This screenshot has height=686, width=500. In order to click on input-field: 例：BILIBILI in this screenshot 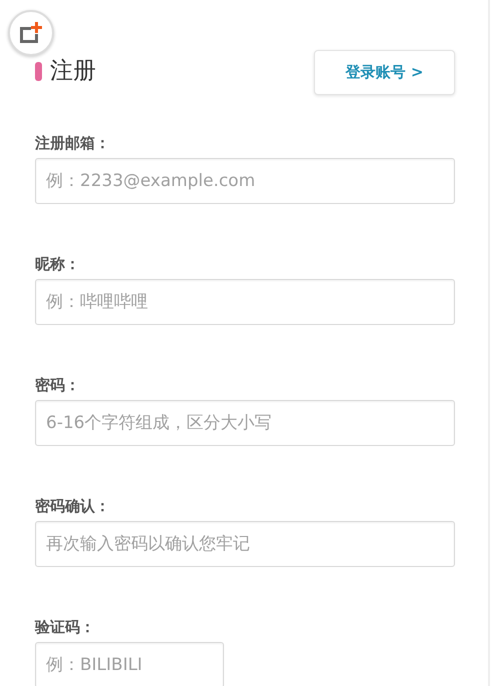, I will do `click(129, 664)`.